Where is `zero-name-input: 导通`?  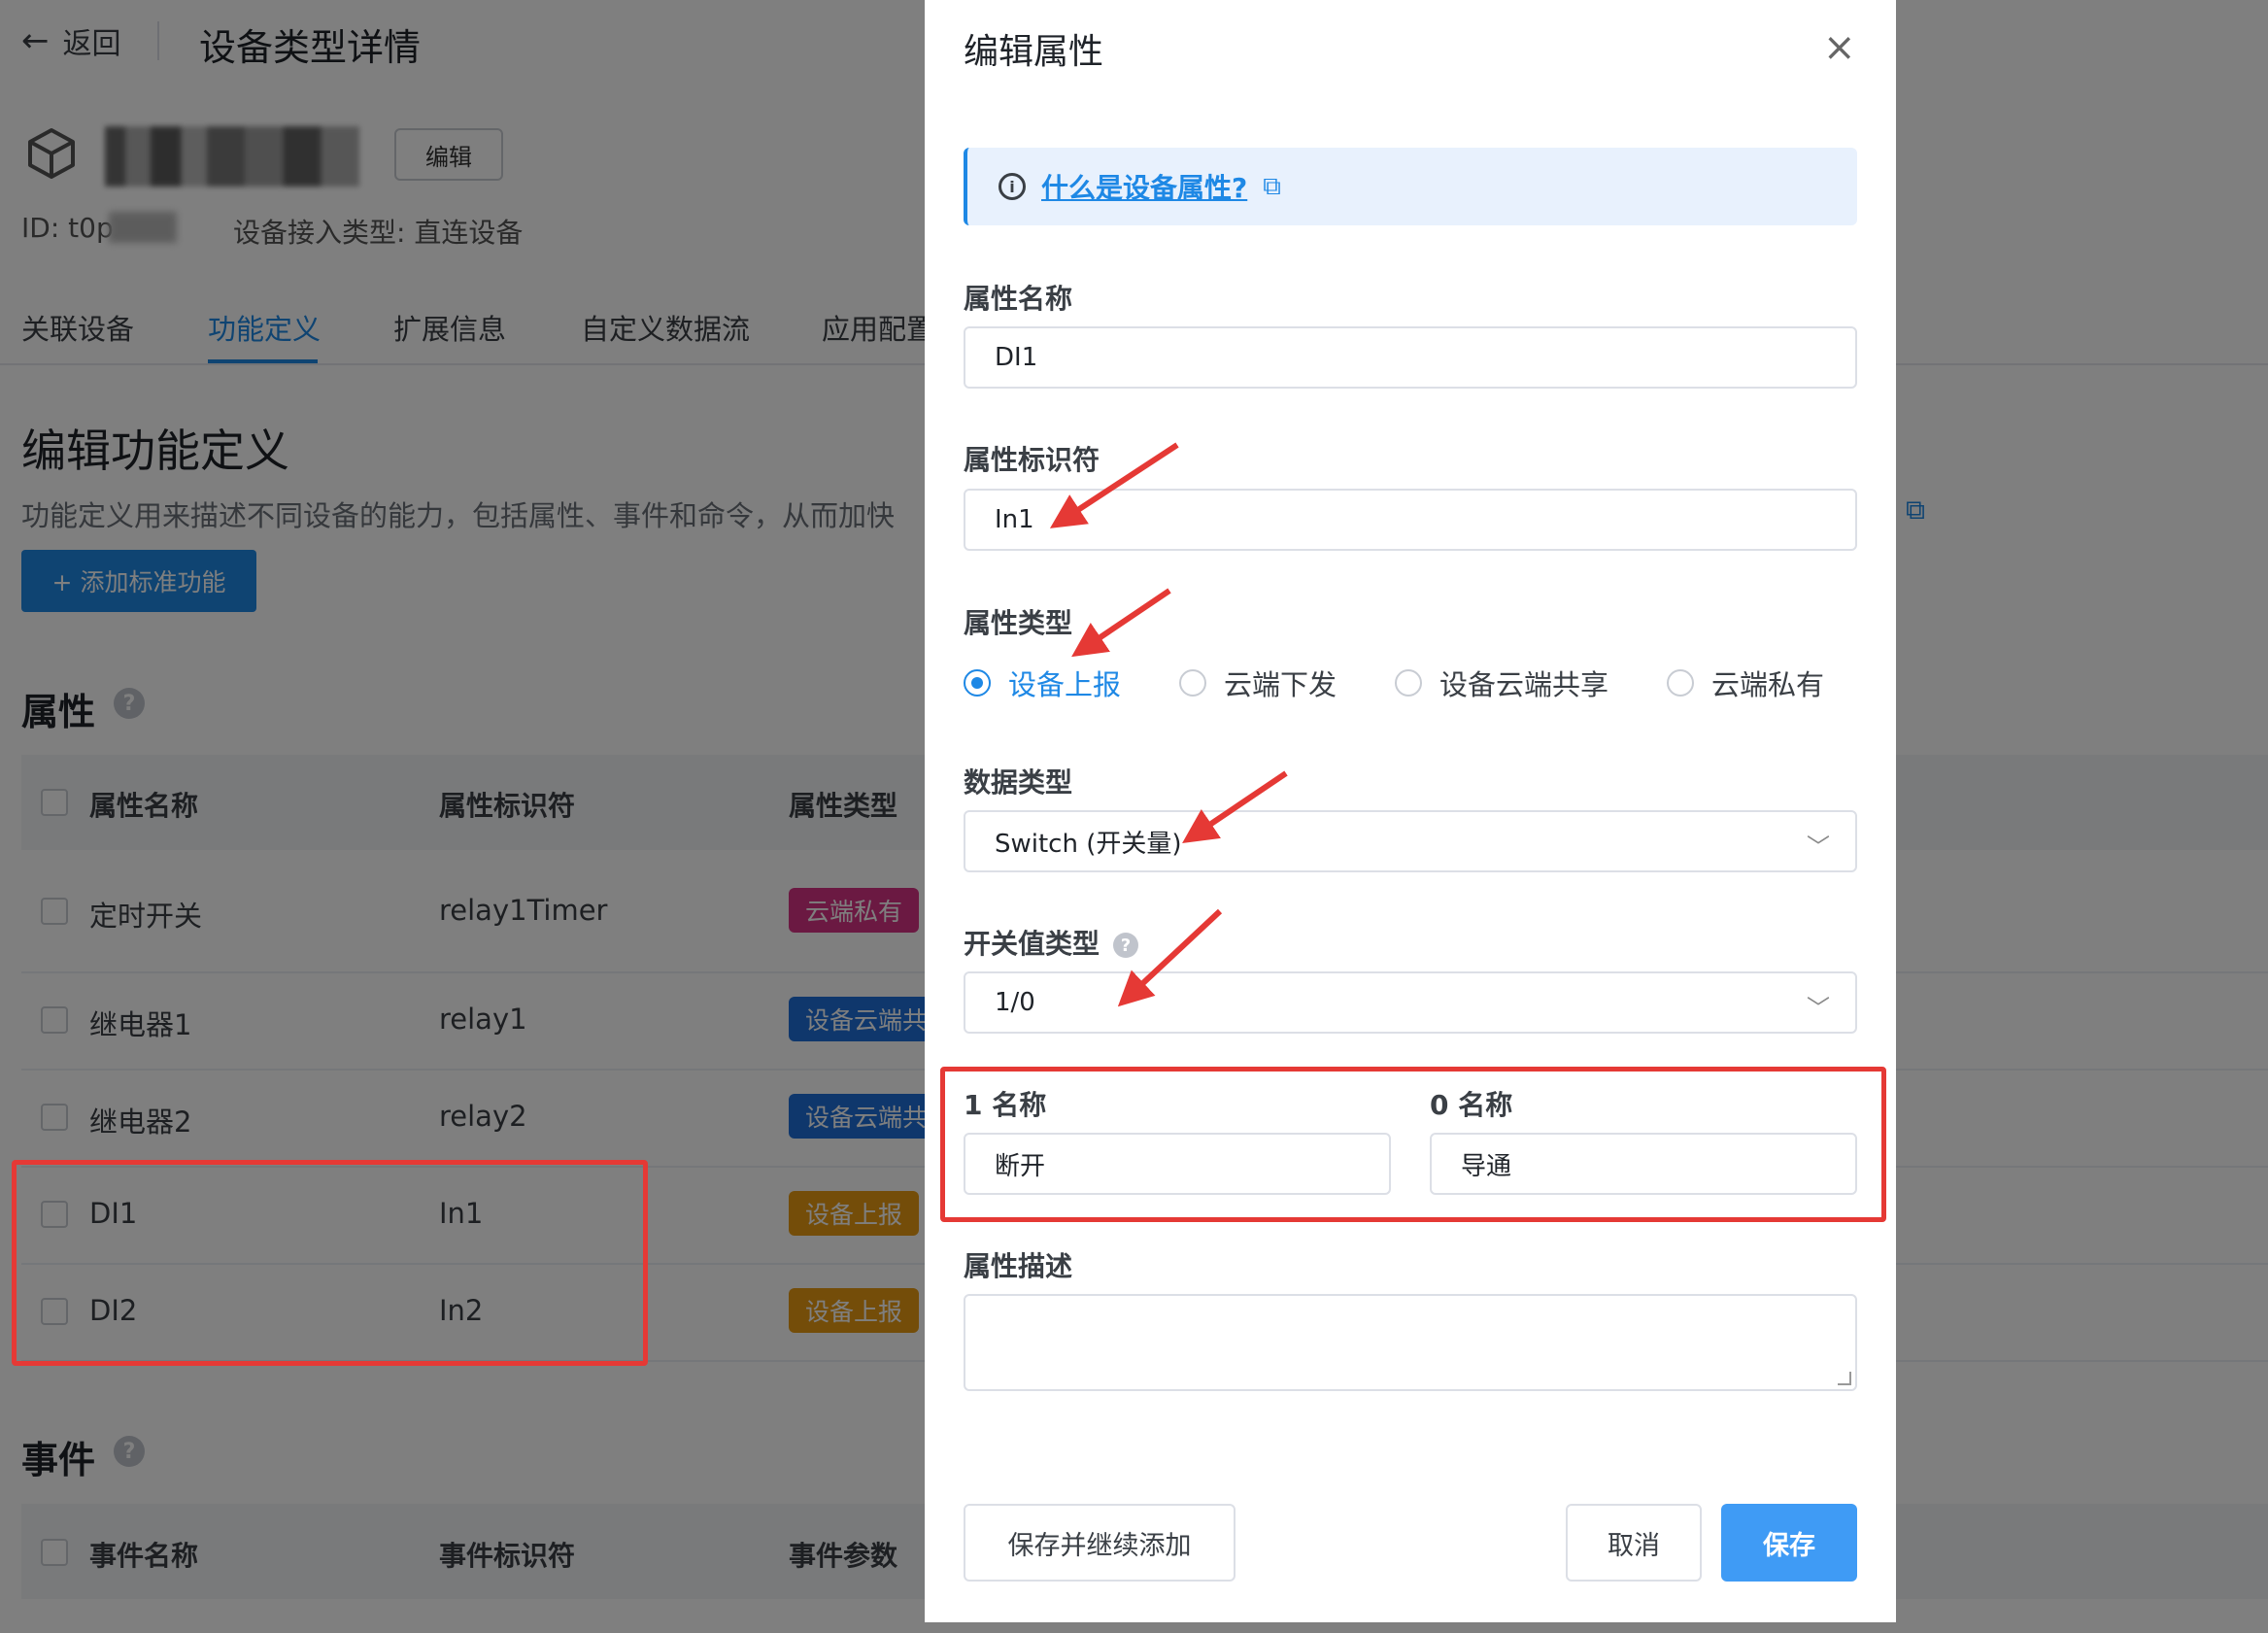 zero-name-input: 导通 is located at coordinates (1643, 1164).